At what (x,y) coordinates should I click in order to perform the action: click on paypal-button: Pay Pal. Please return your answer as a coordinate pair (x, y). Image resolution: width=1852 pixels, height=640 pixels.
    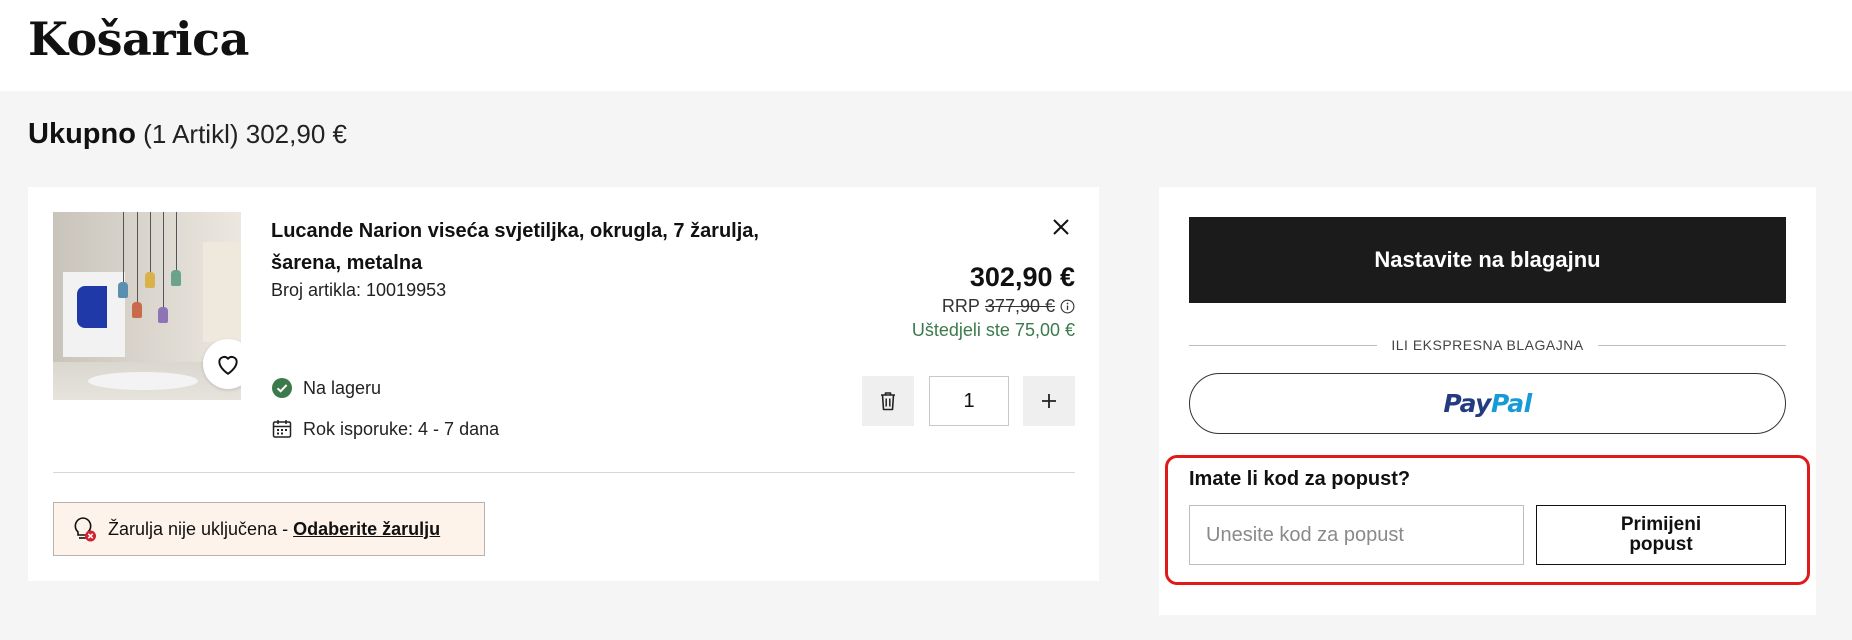
    Looking at the image, I should click on (1487, 403).